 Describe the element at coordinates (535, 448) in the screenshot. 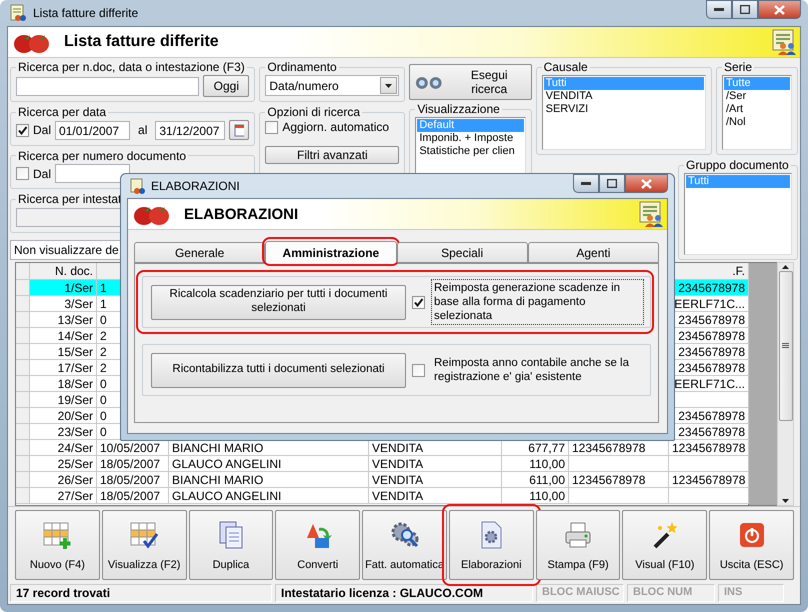

I see `table-cell: 677,77` at that location.